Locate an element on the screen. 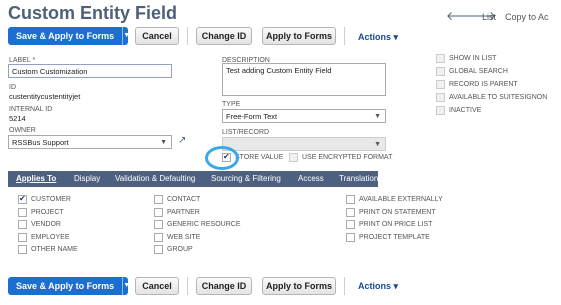  list-record-select: ▼ is located at coordinates (304, 144).